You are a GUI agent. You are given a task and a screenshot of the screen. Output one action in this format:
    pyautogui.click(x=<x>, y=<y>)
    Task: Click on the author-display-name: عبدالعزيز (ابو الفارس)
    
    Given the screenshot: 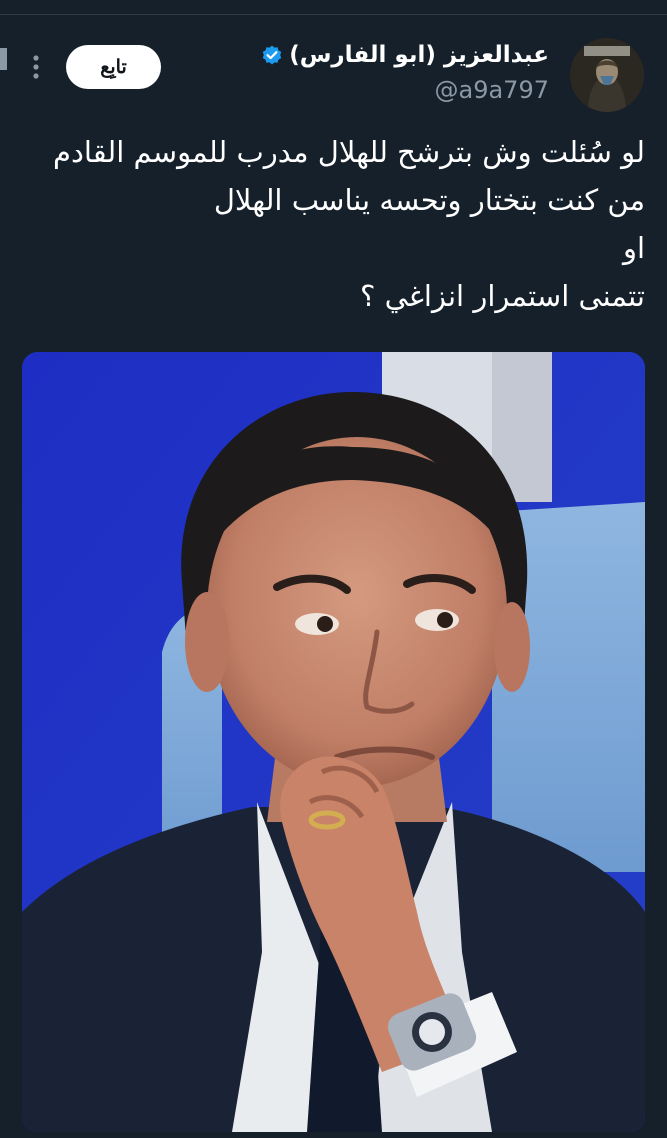 What is the action you would take?
    pyautogui.click(x=419, y=55)
    